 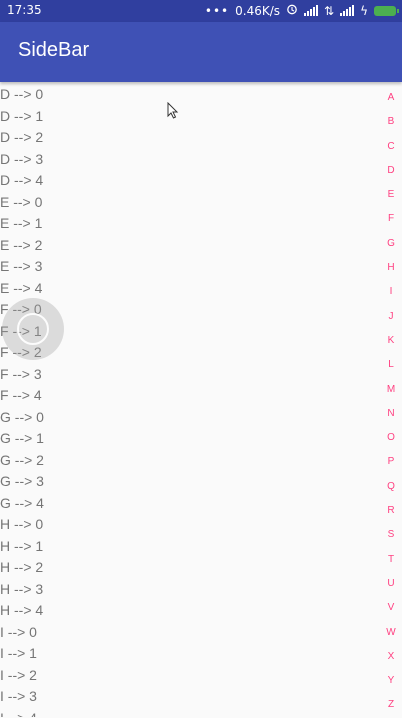 What do you see at coordinates (391, 535) in the screenshot?
I see `sidebar-letter: S` at bounding box center [391, 535].